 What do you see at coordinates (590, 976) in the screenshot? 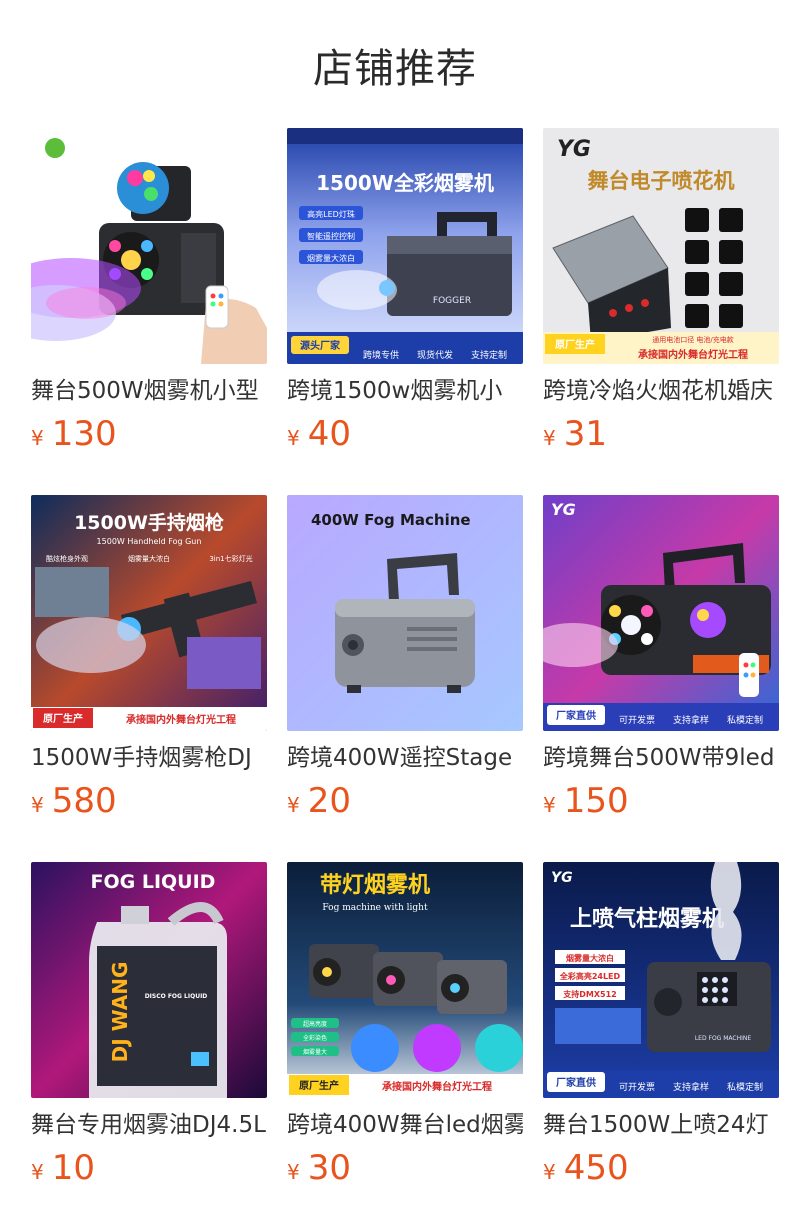
I see `svg-text: 全彩高亮24LED` at bounding box center [590, 976].